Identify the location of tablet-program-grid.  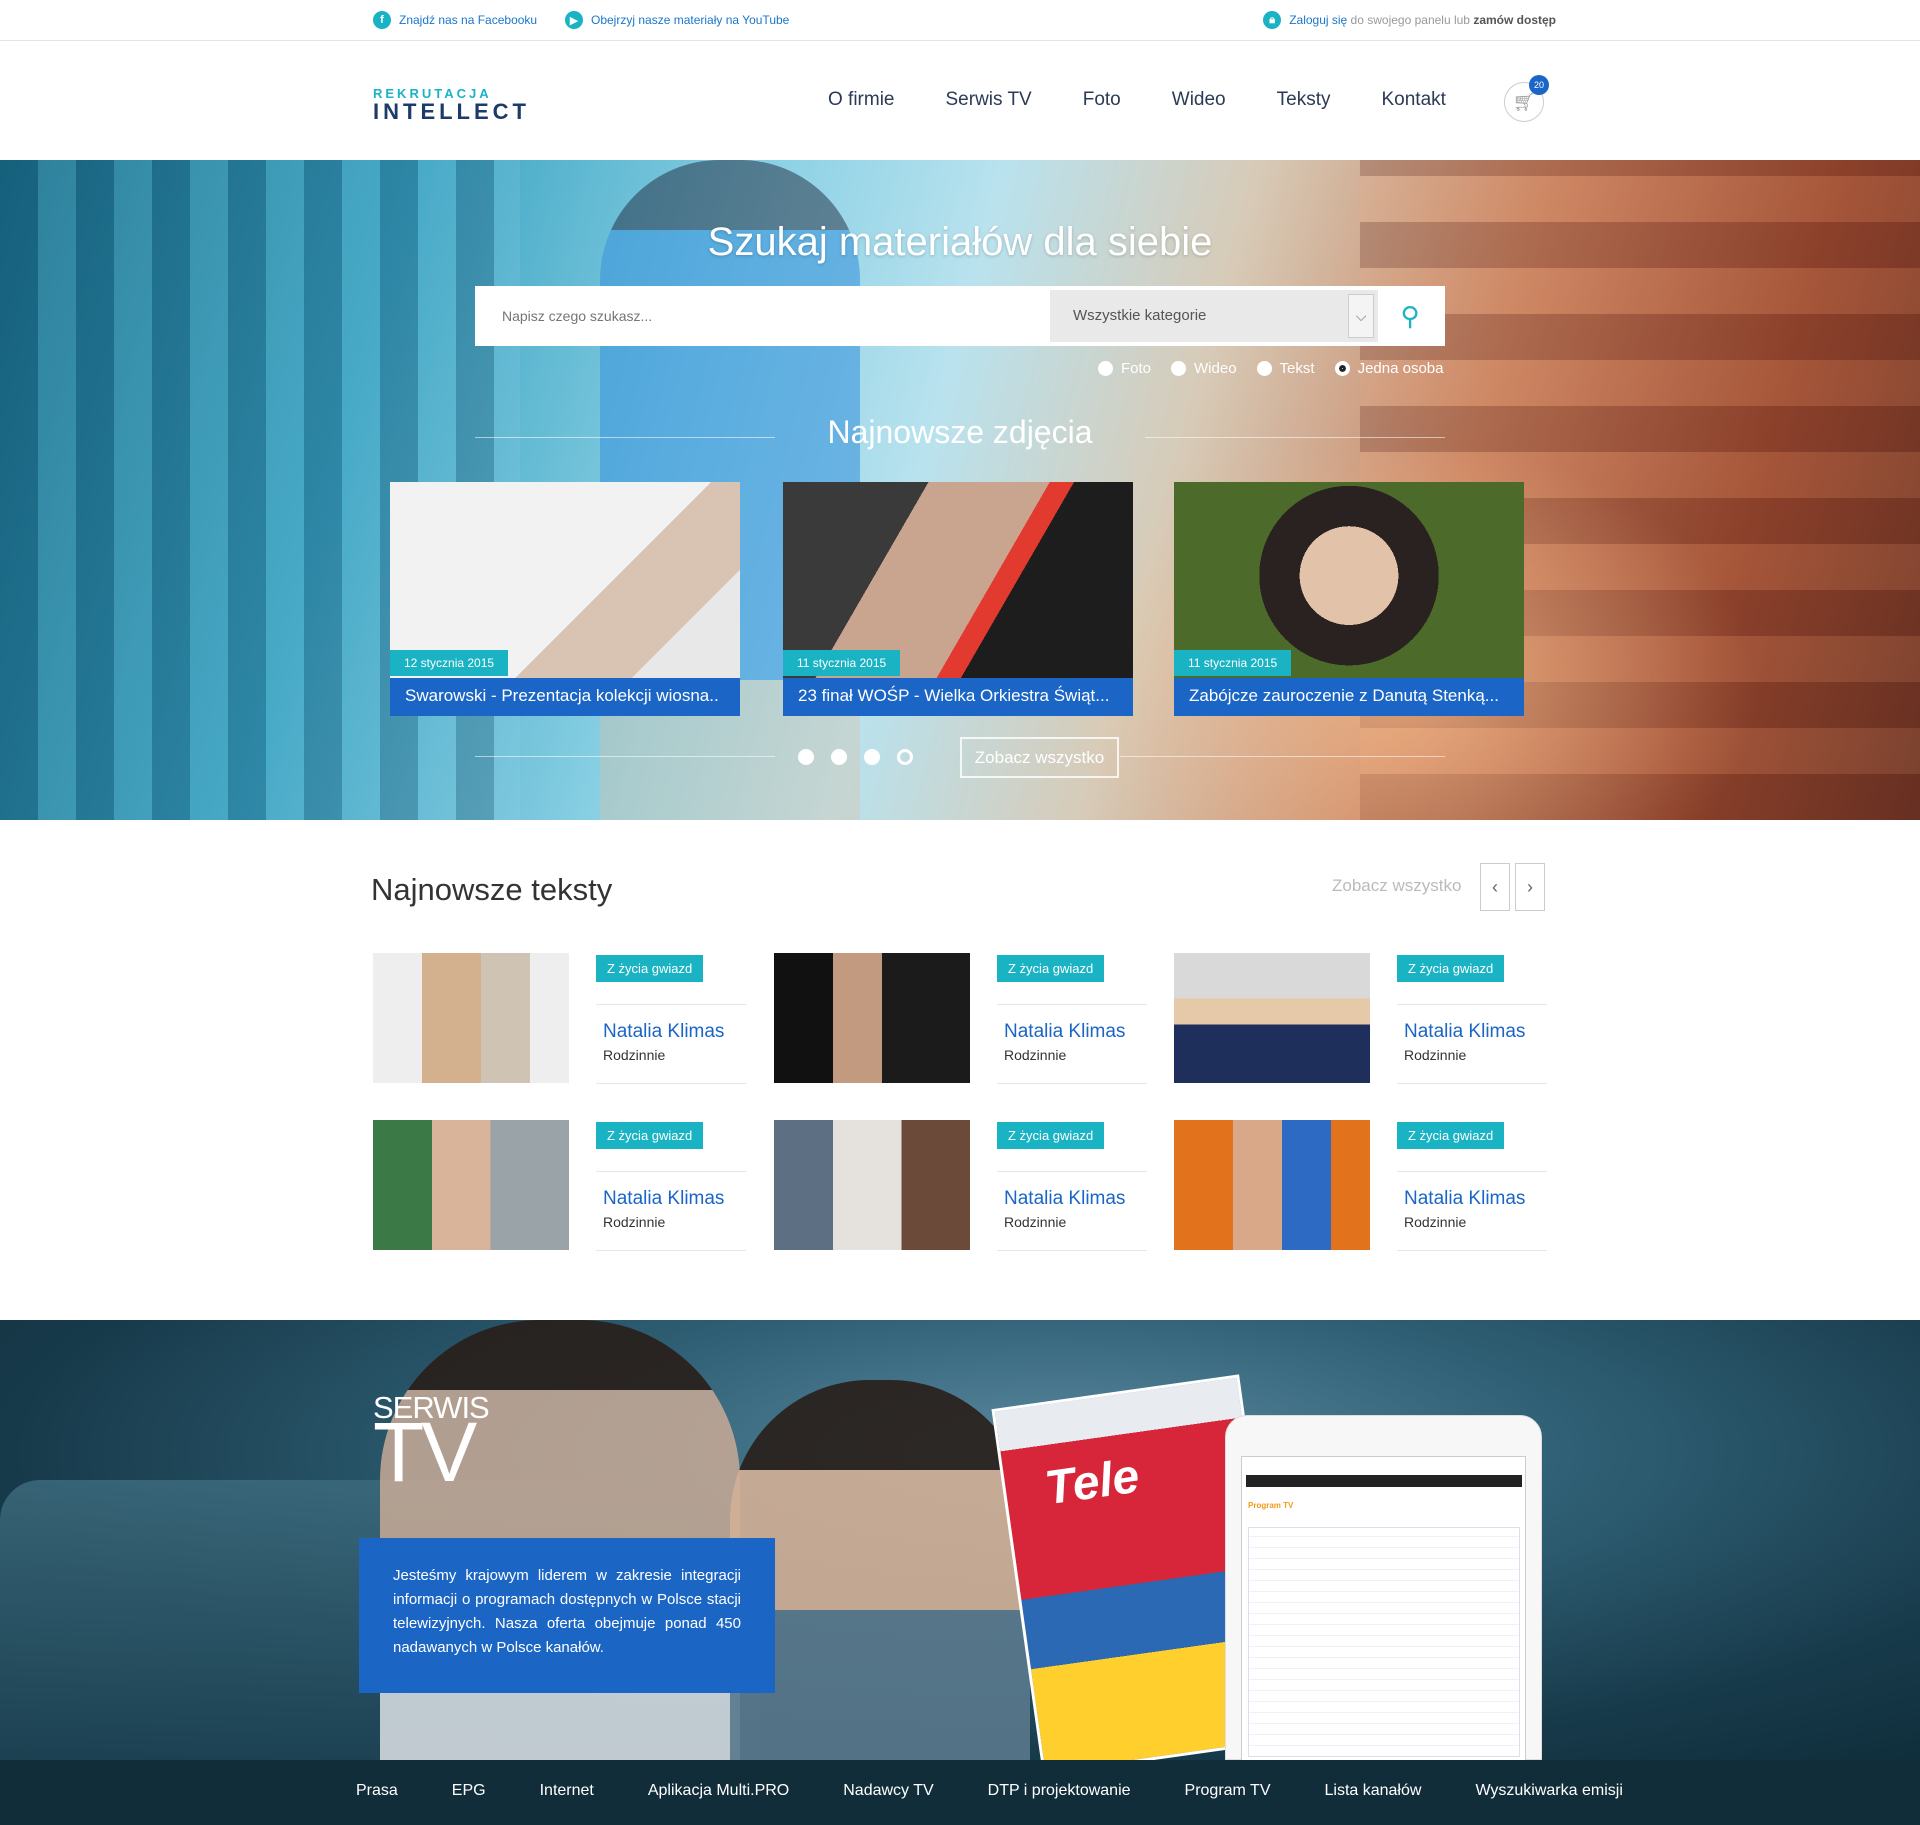
(1384, 1642).